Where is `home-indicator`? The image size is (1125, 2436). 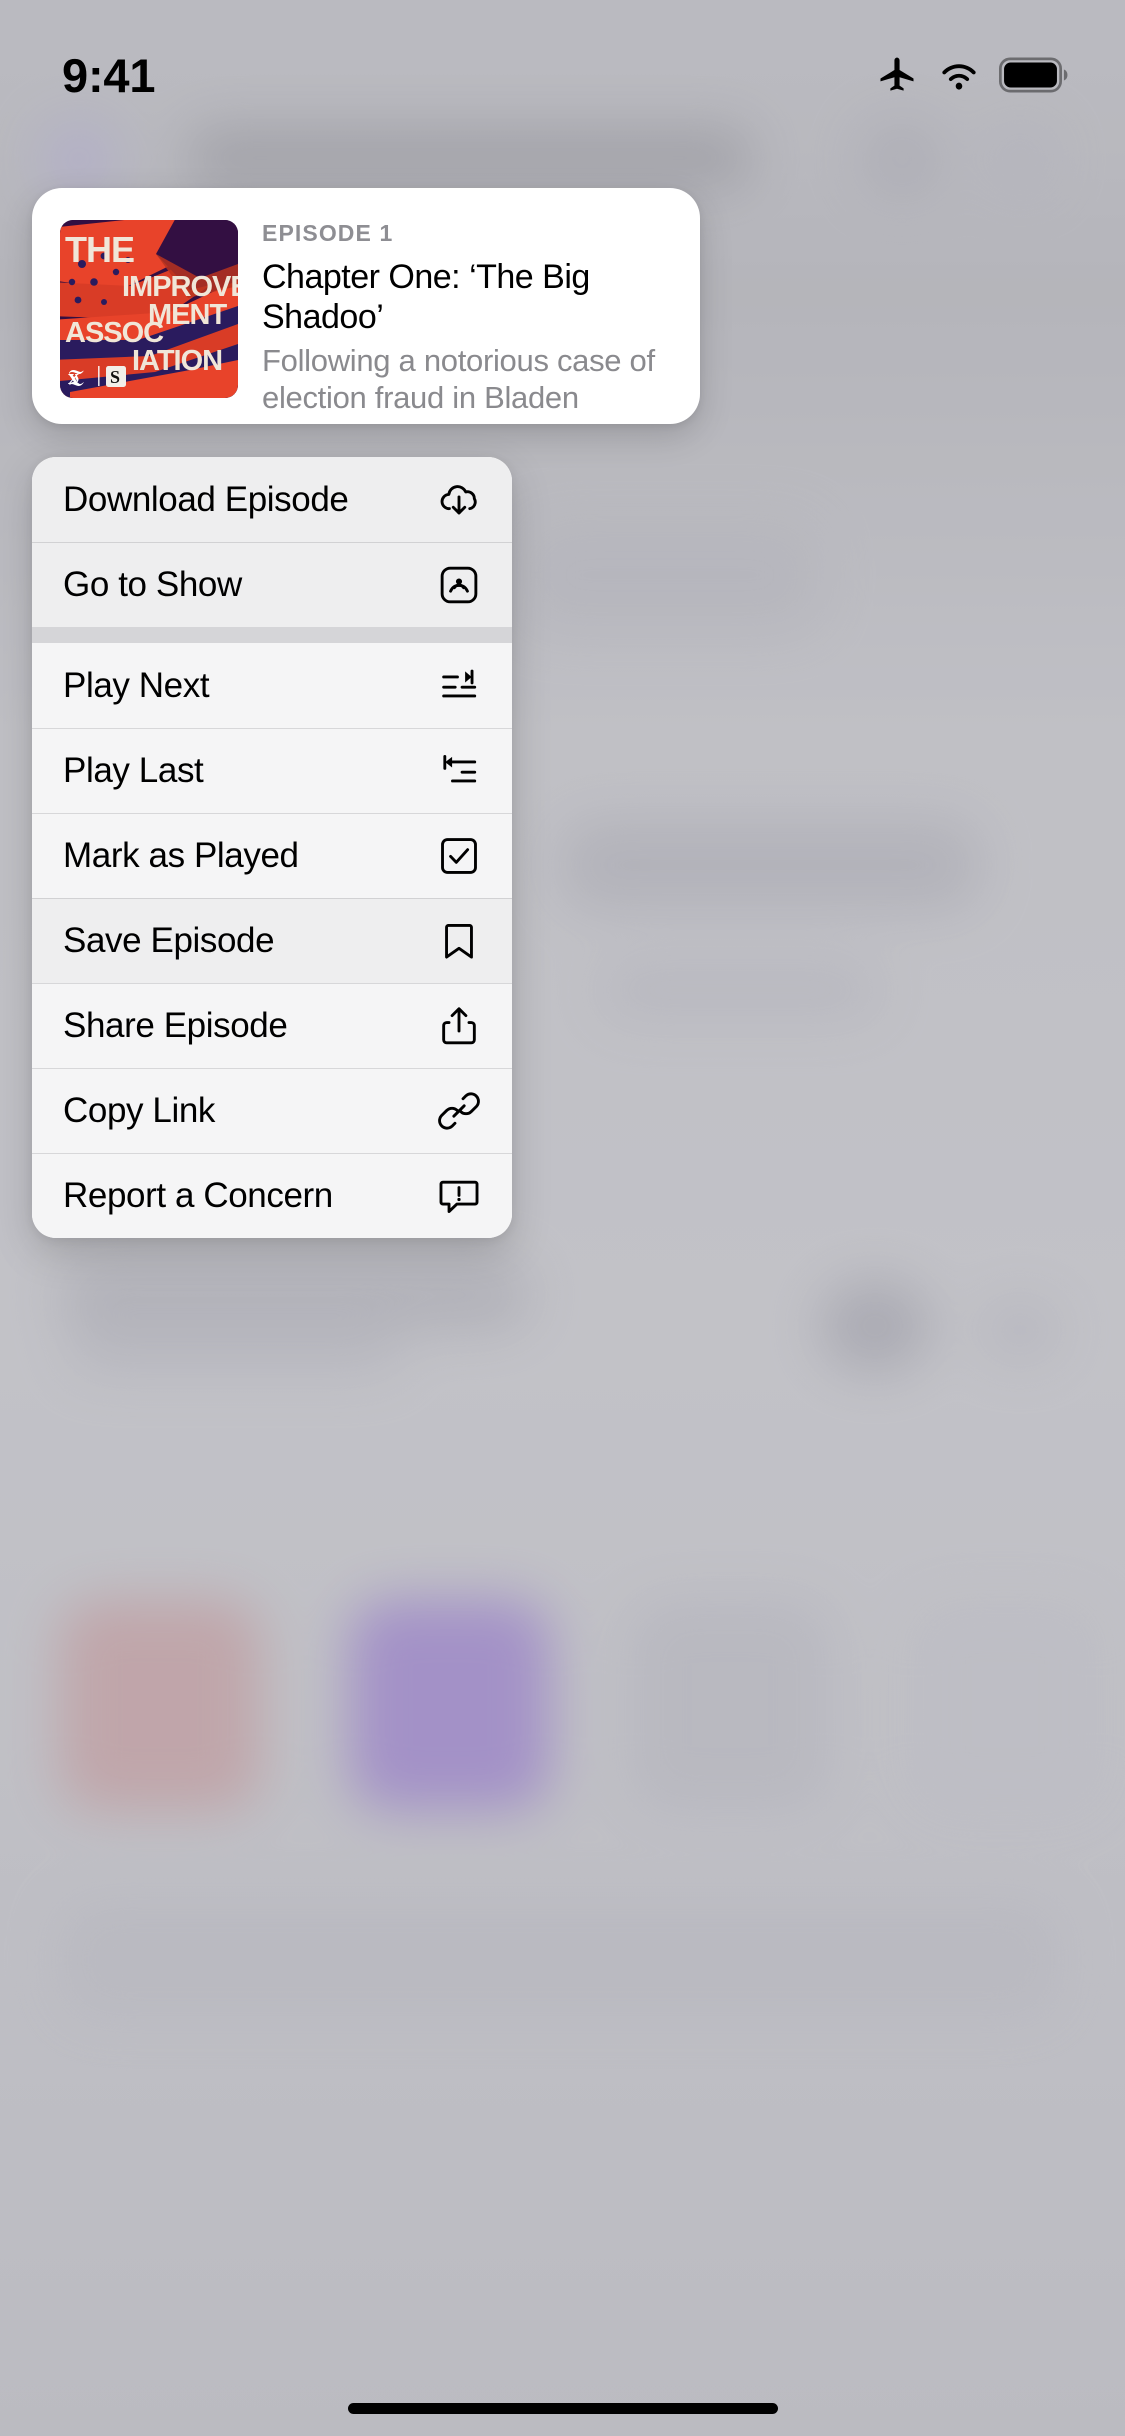 home-indicator is located at coordinates (562, 2408).